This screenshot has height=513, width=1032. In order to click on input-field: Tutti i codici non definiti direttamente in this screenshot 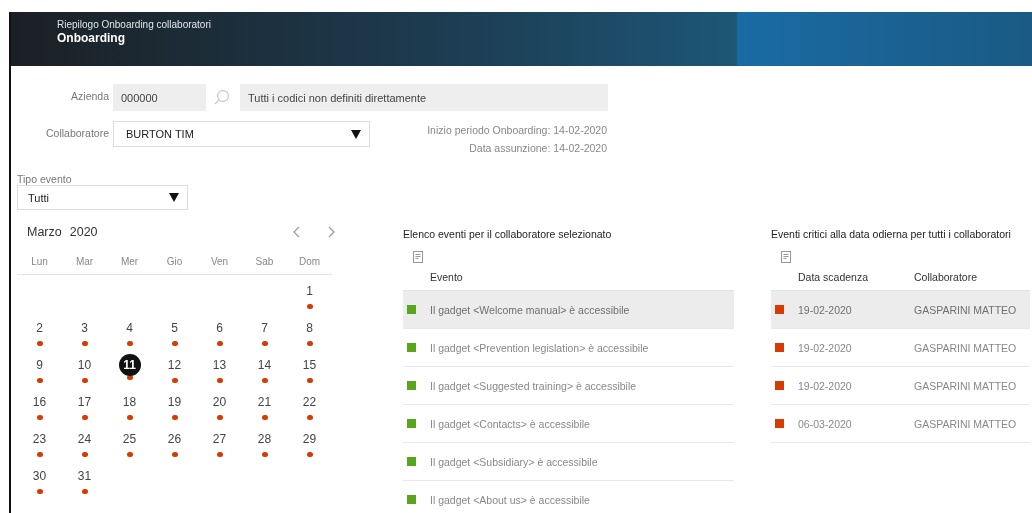, I will do `click(424, 97)`.